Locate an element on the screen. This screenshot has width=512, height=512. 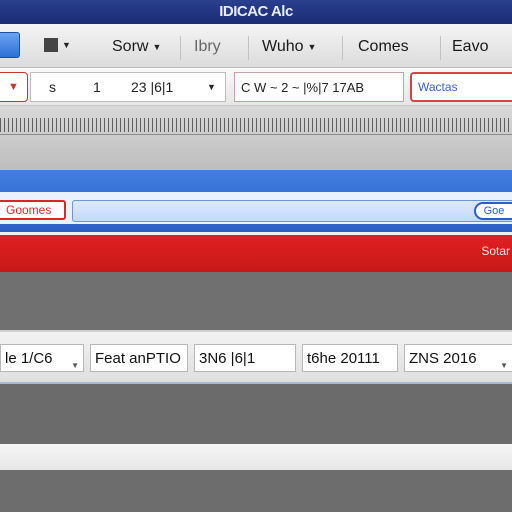
view-toggle-button: ▼ is located at coordinates (57, 45).